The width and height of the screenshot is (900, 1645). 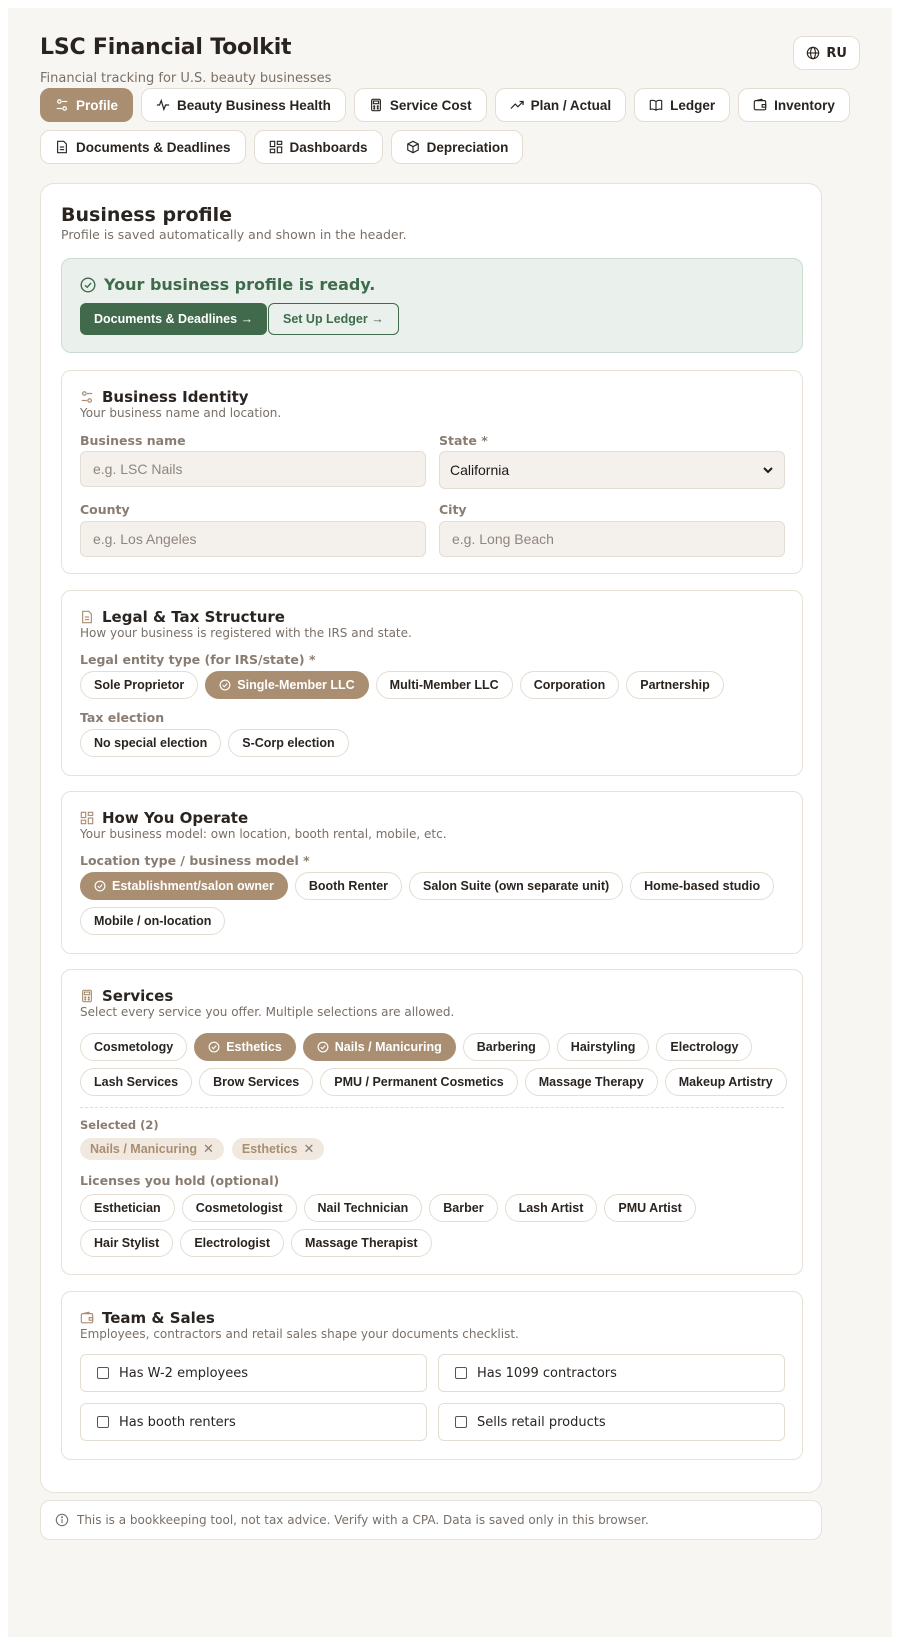 I want to click on license-nail-technician: Nail Technician, so click(x=363, y=1208).